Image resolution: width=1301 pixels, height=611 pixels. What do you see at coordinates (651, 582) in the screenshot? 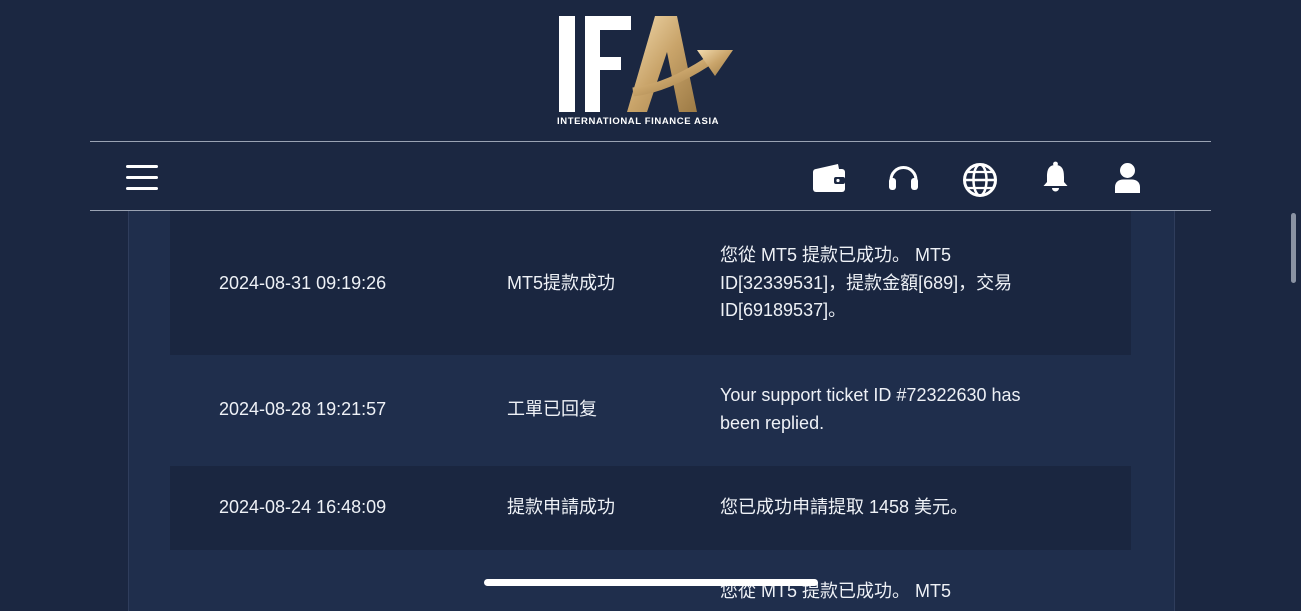
I see `home-indicator` at bounding box center [651, 582].